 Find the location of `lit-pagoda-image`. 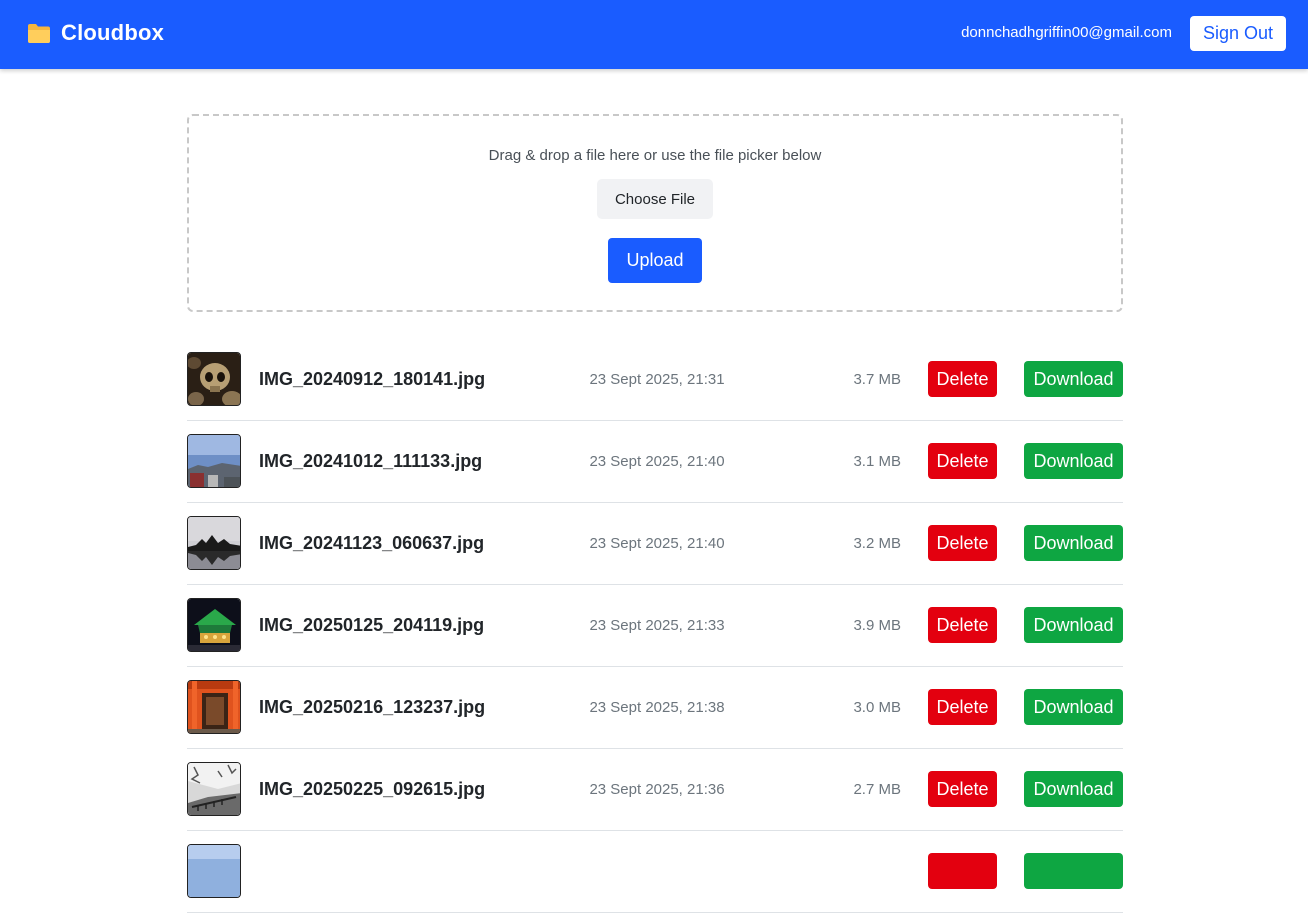

lit-pagoda-image is located at coordinates (214, 625).